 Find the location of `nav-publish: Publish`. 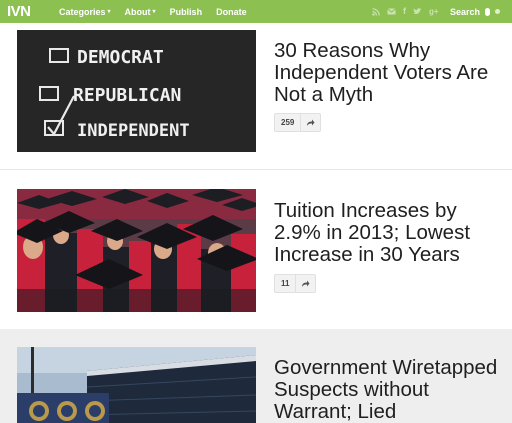

nav-publish: Publish is located at coordinates (186, 12).